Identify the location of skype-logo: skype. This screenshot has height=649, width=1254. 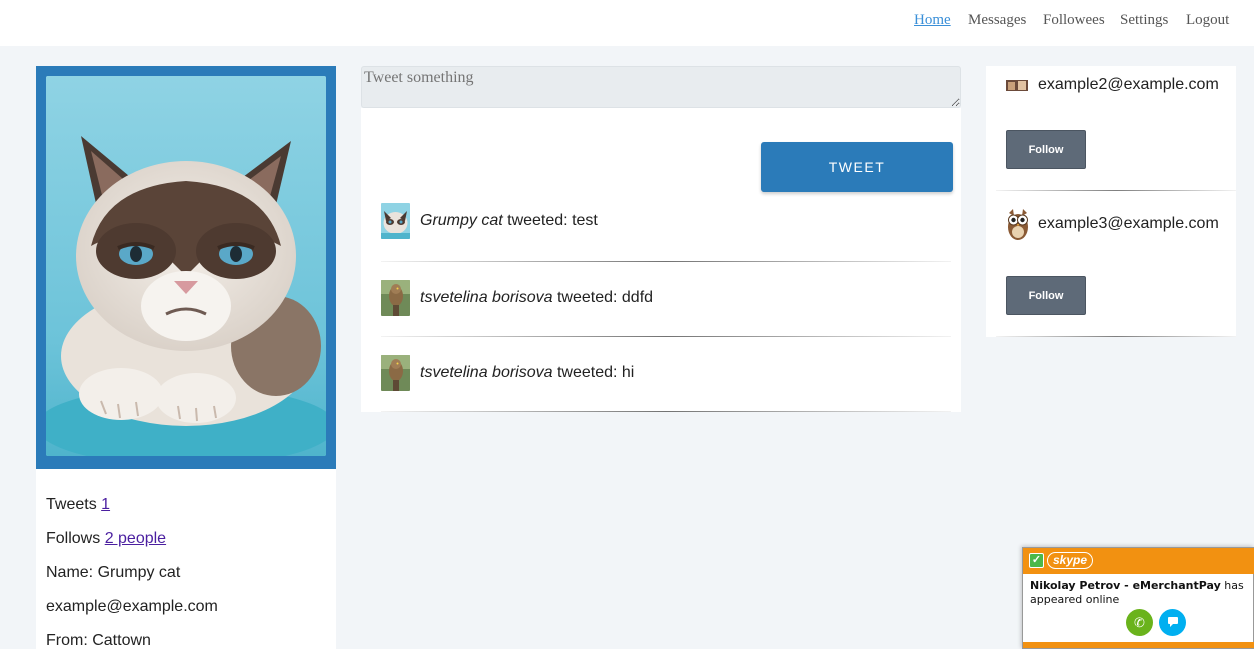
(1070, 560).